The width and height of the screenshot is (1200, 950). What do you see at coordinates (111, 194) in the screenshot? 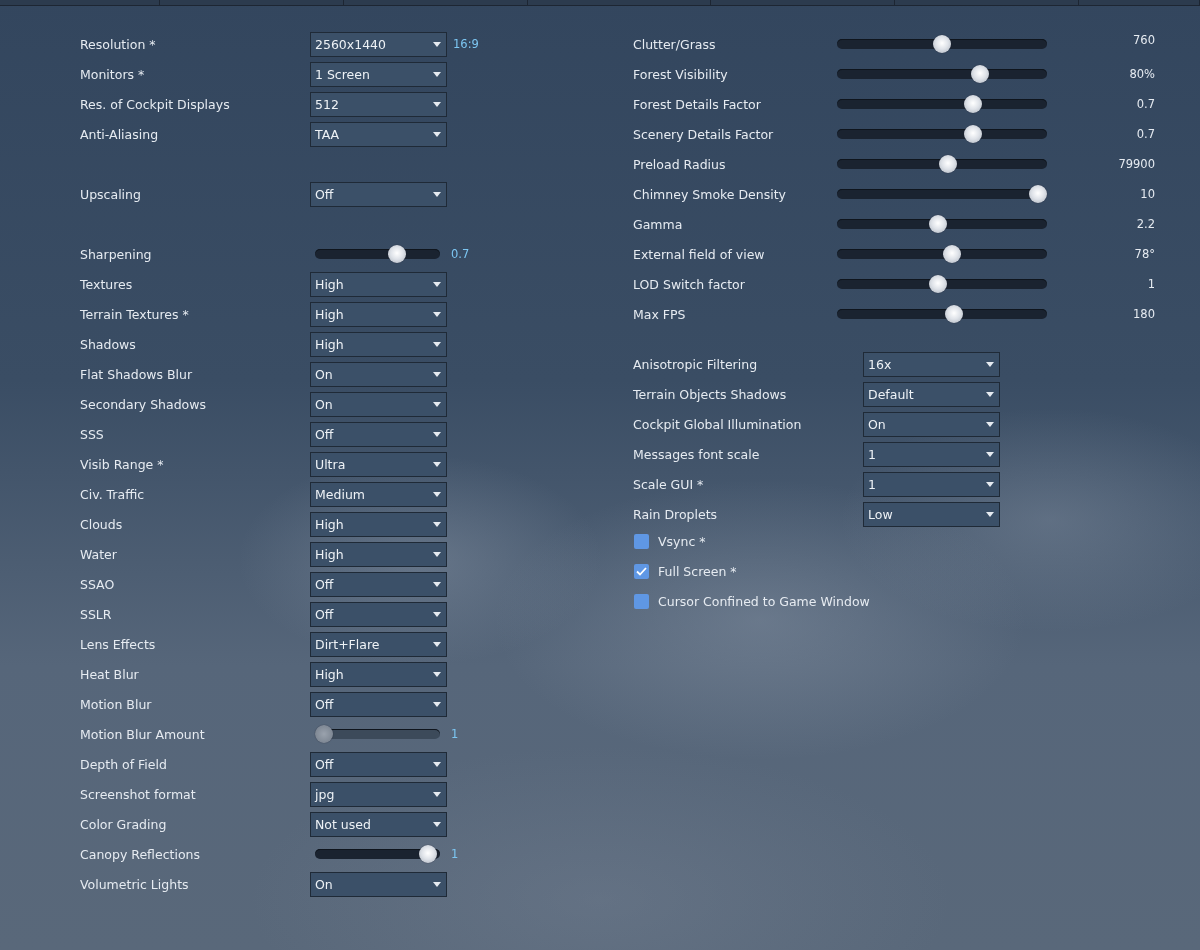
I see `setting-label: Upscaling` at bounding box center [111, 194].